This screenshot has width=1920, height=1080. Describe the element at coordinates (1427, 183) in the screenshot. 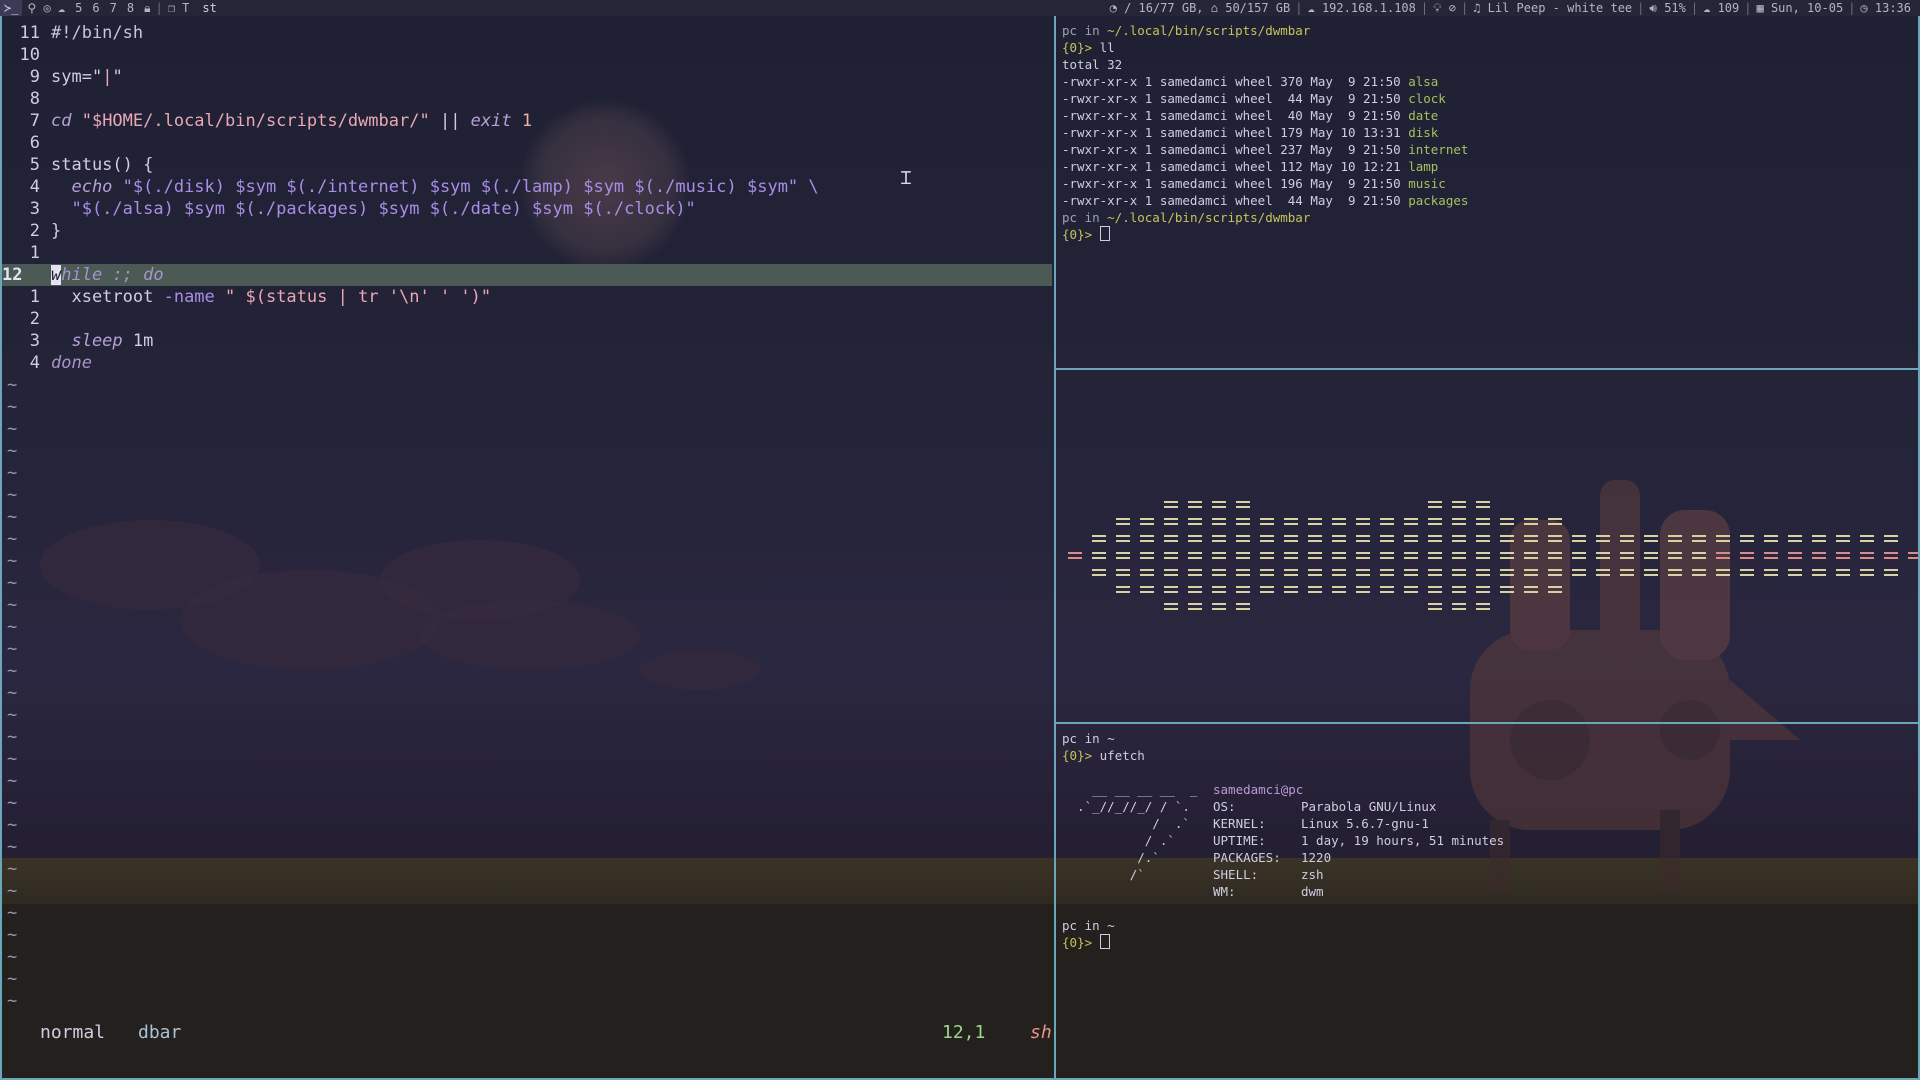

I see `file-name: music` at that location.